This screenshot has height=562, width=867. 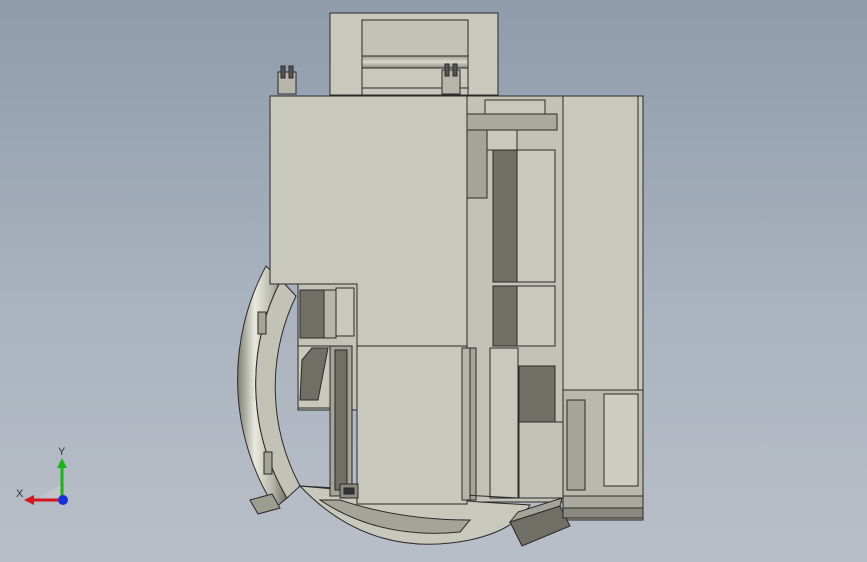 I want to click on triad-y-arrowhead, so click(x=62, y=463).